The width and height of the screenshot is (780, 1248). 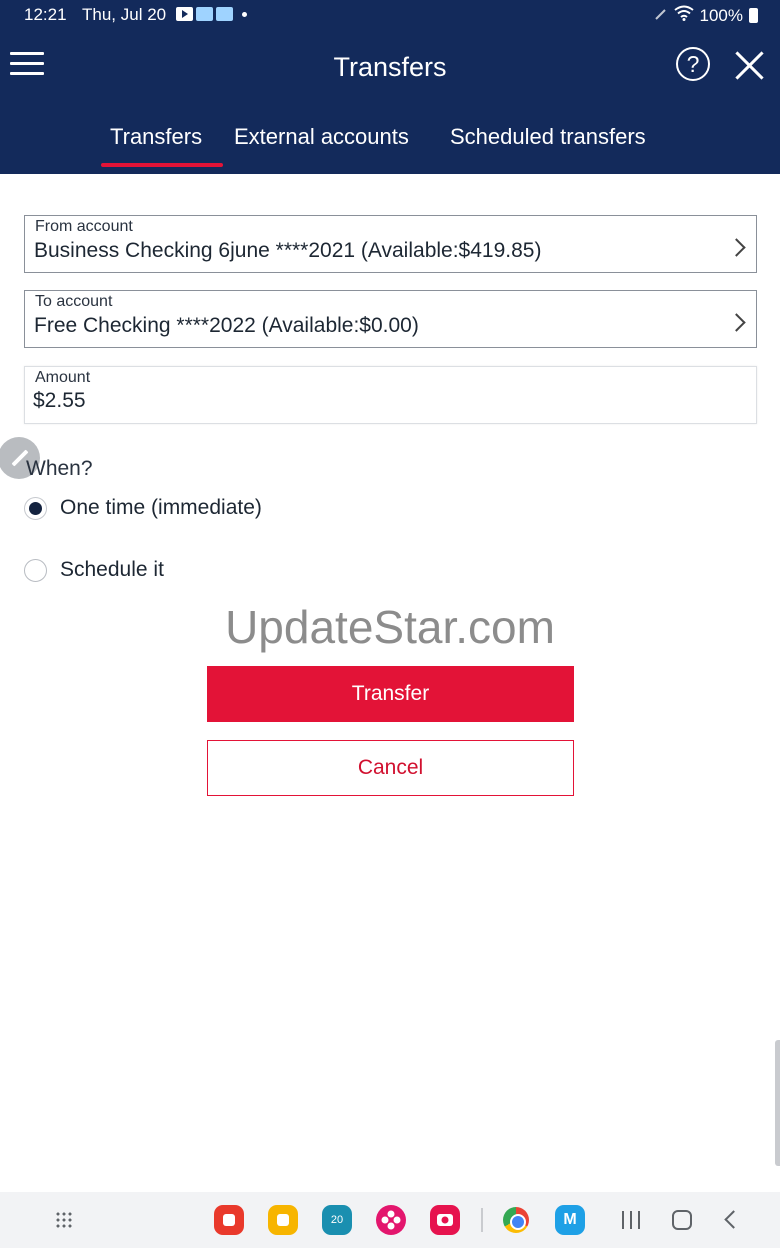 I want to click on taskbar: 20 M, so click(x=390, y=1220).